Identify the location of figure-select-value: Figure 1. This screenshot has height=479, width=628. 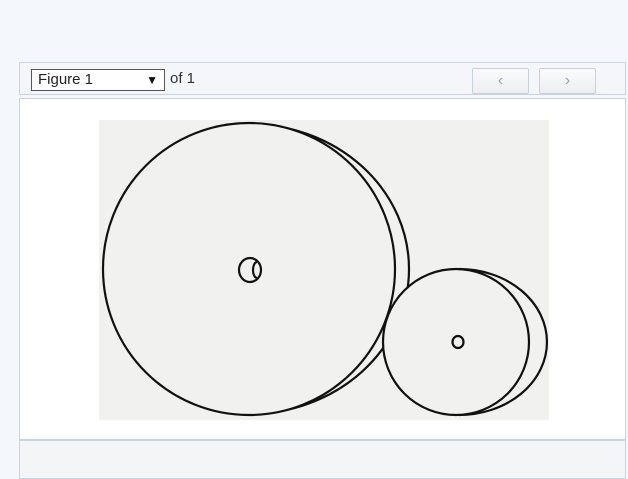
(66, 79).